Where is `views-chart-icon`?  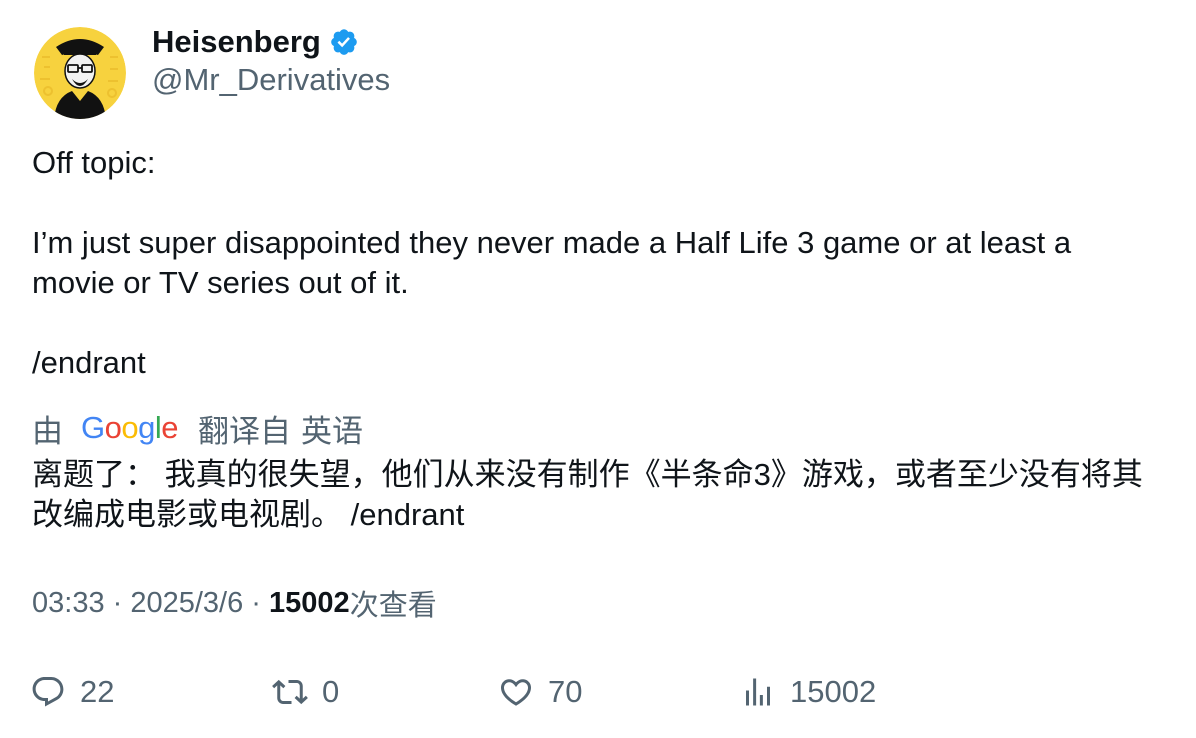 views-chart-icon is located at coordinates (758, 692).